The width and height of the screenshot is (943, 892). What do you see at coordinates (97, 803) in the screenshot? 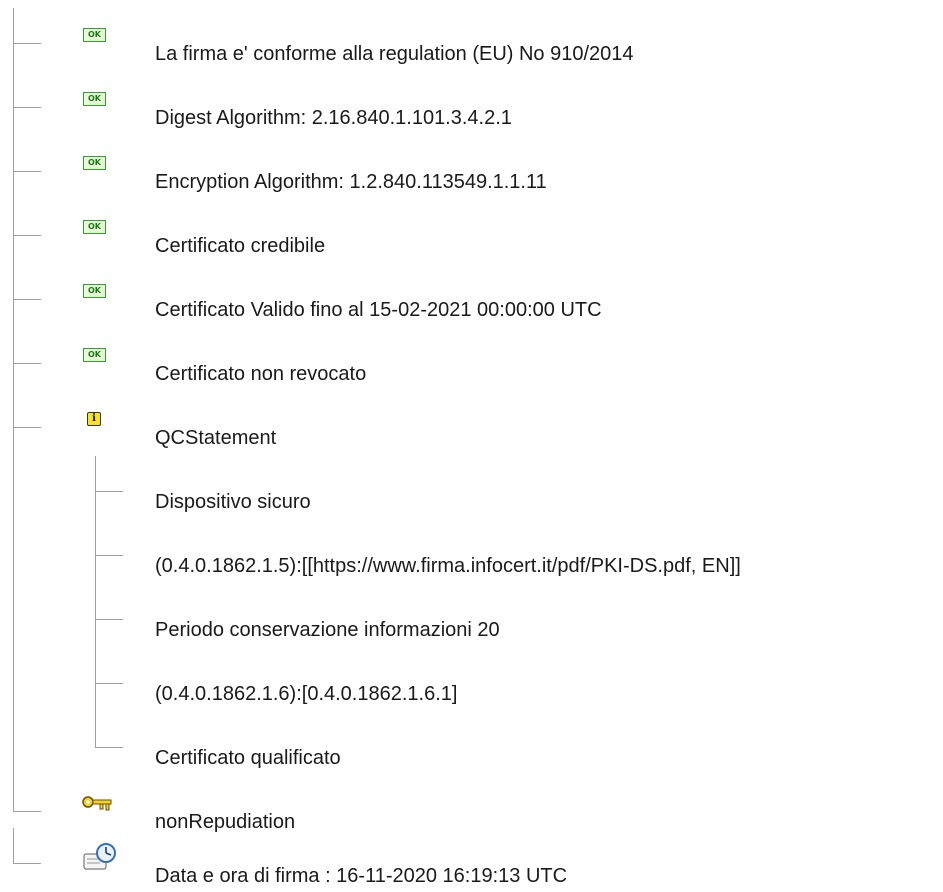
I see `key-icon` at bounding box center [97, 803].